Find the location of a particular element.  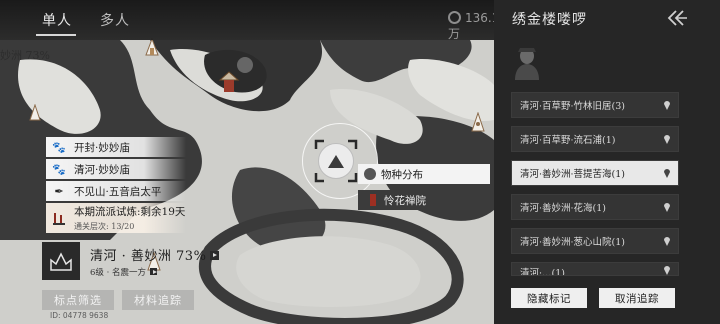

marker-filter-button: 标点筛选 is located at coordinates (78, 300).